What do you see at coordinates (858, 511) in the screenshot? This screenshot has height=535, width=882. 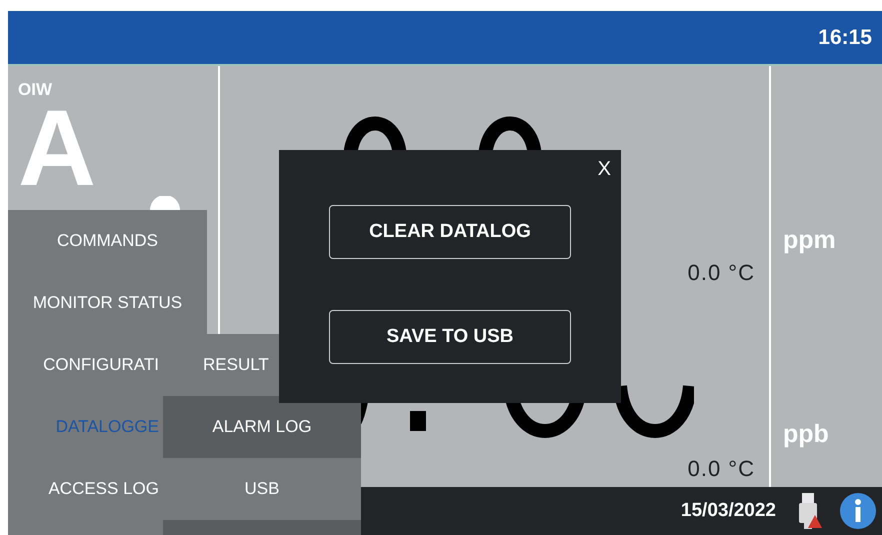 I see `info-icon` at bounding box center [858, 511].